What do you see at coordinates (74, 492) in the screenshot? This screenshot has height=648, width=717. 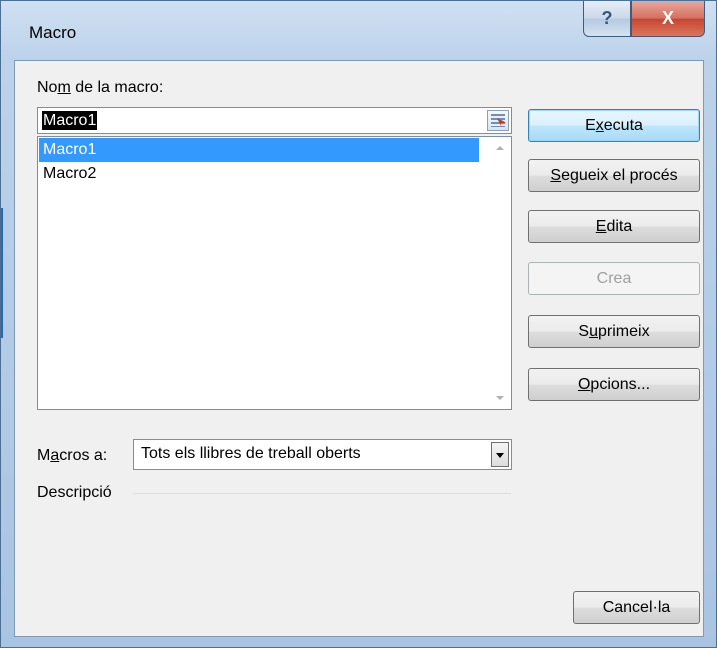 I see `description-label: Descripció` at bounding box center [74, 492].